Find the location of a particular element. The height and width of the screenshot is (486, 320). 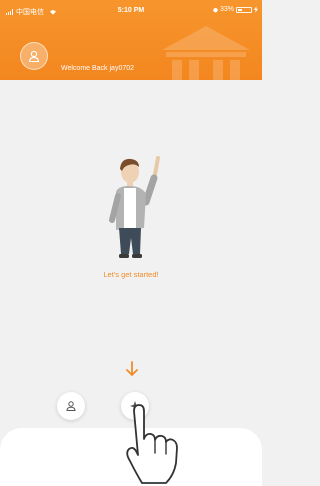

building-watermark-icon is located at coordinates (206, 53).